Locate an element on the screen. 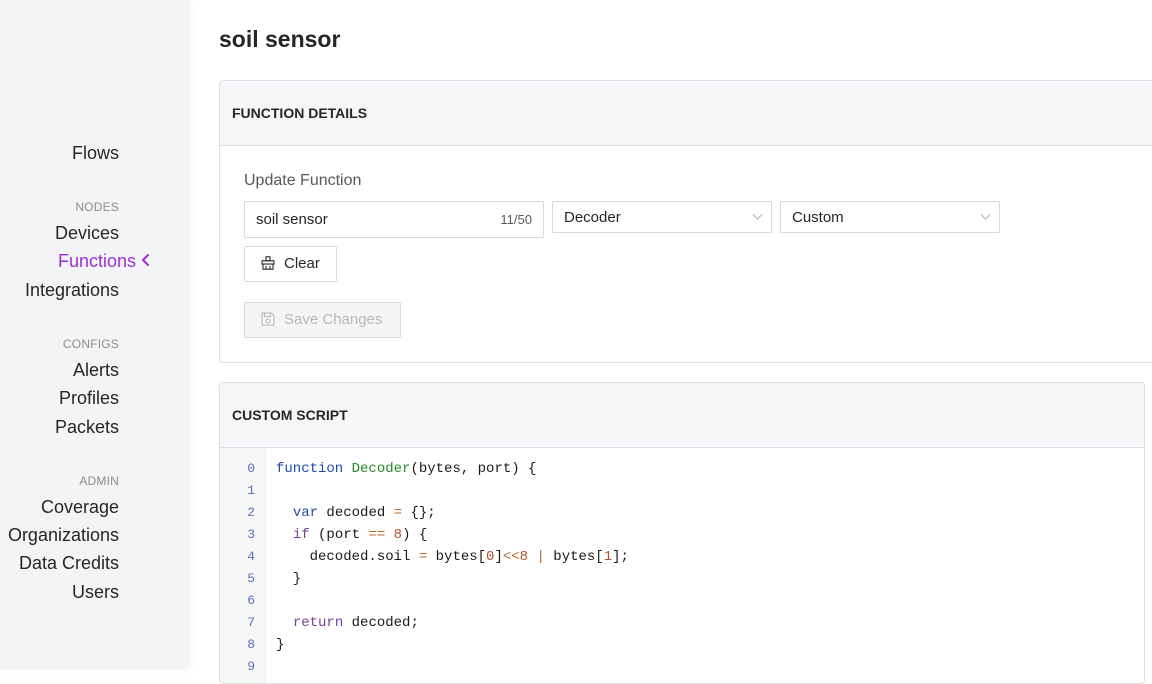 This screenshot has width=1152, height=684. save-changes-button: Save Changes is located at coordinates (322, 320).